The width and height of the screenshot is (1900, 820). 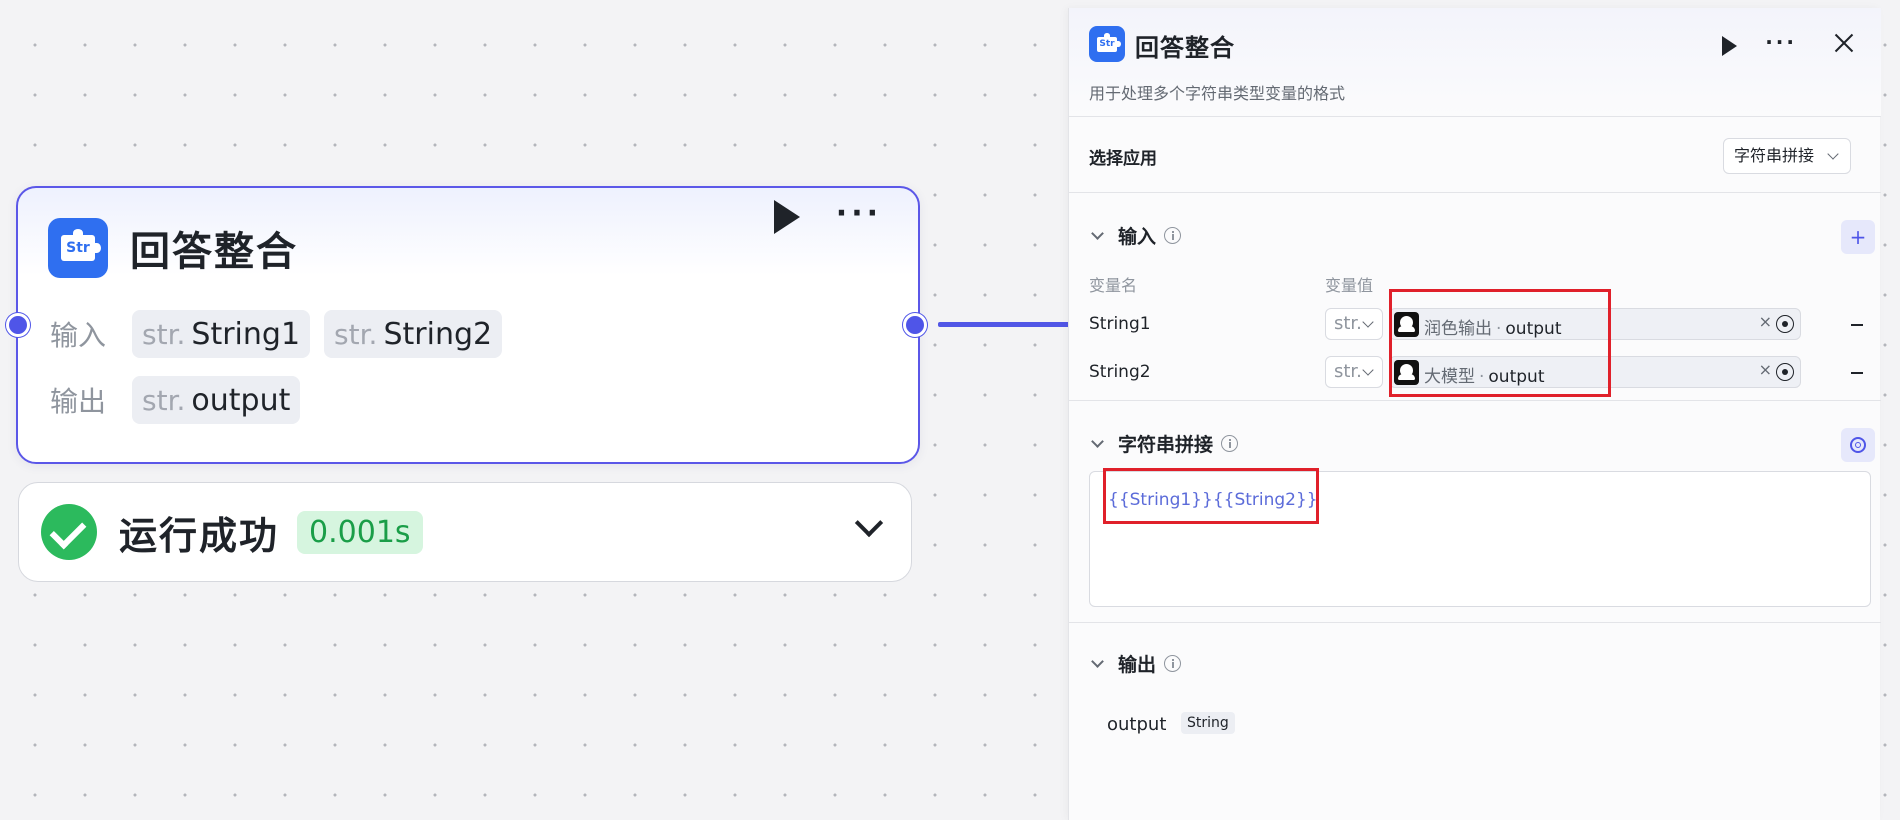 What do you see at coordinates (360, 532) in the screenshot?
I see `run-duration-badge: 0.001s` at bounding box center [360, 532].